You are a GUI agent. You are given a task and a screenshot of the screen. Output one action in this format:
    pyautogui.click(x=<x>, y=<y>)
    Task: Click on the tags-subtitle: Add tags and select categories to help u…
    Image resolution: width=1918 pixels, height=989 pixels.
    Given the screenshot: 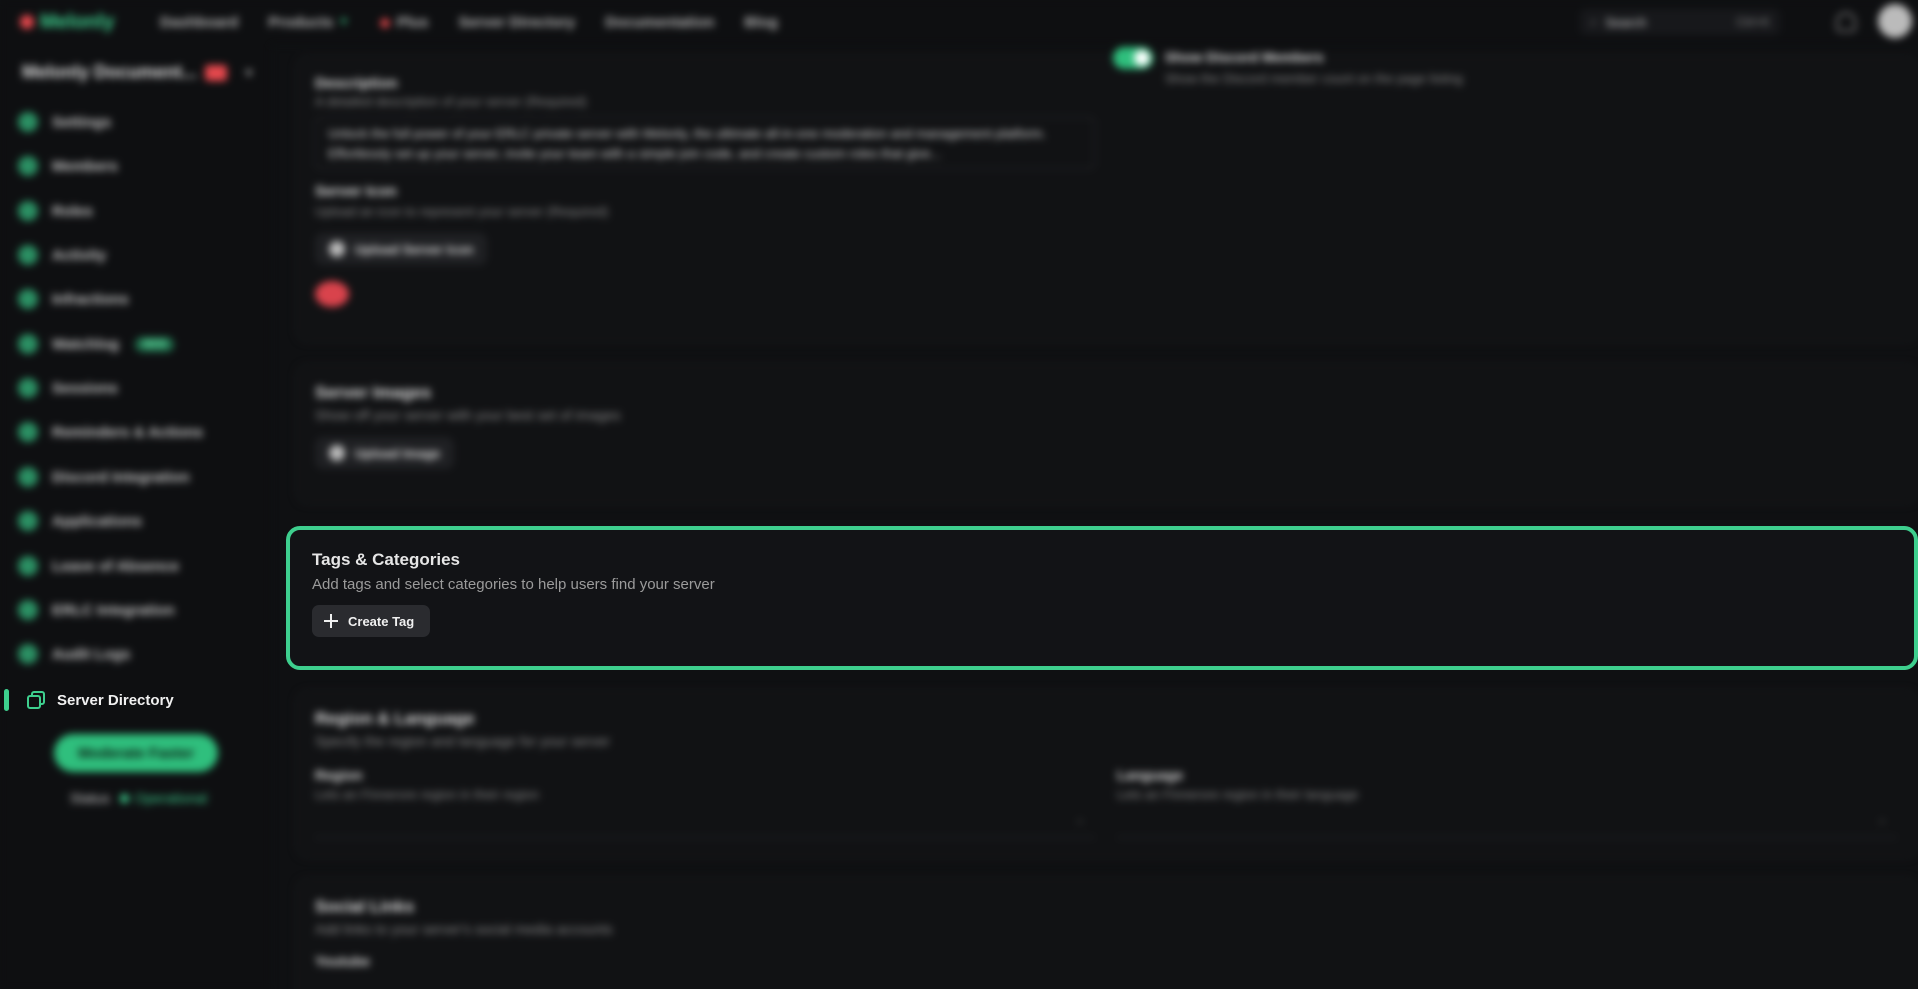 What is the action you would take?
    pyautogui.click(x=513, y=584)
    